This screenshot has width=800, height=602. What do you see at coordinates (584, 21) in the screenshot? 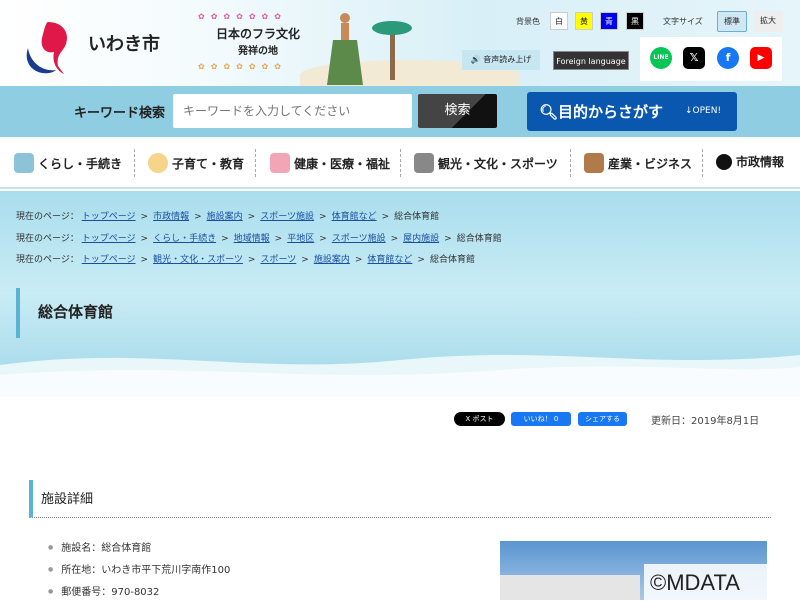
I see `bg-yellow-button: 黄` at bounding box center [584, 21].